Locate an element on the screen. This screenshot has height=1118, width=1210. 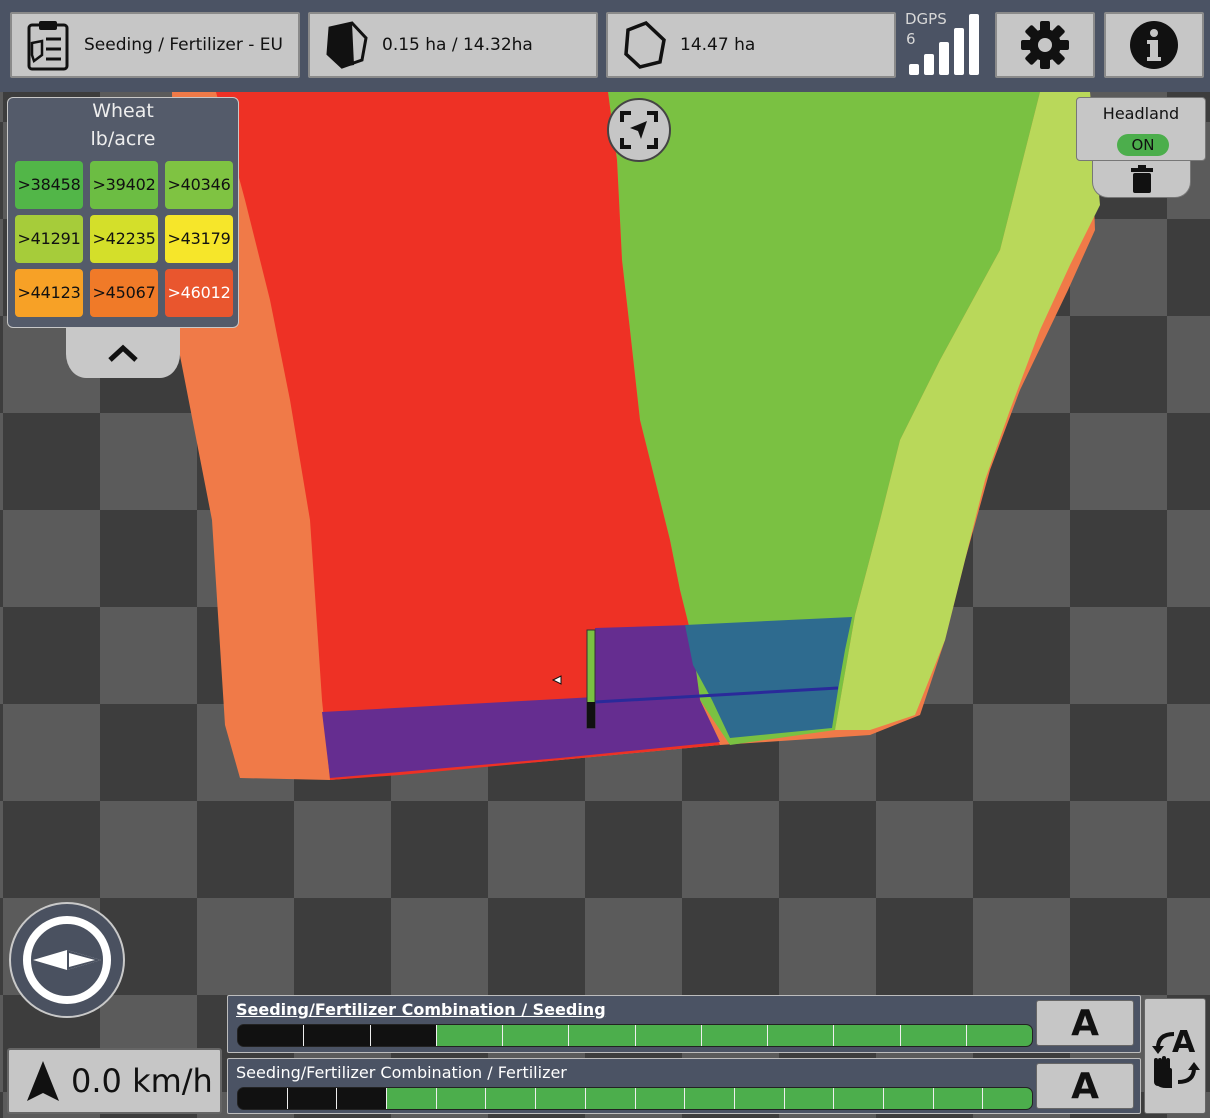
gear-icon is located at coordinates (1045, 45).